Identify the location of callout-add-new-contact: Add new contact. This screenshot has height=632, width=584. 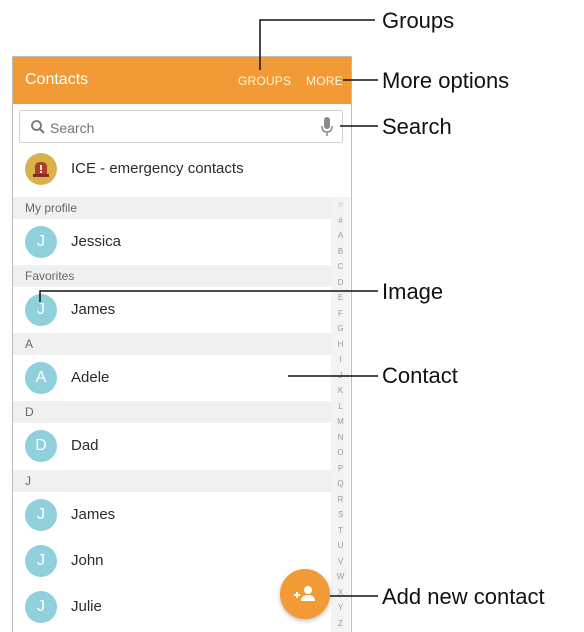
(463, 596).